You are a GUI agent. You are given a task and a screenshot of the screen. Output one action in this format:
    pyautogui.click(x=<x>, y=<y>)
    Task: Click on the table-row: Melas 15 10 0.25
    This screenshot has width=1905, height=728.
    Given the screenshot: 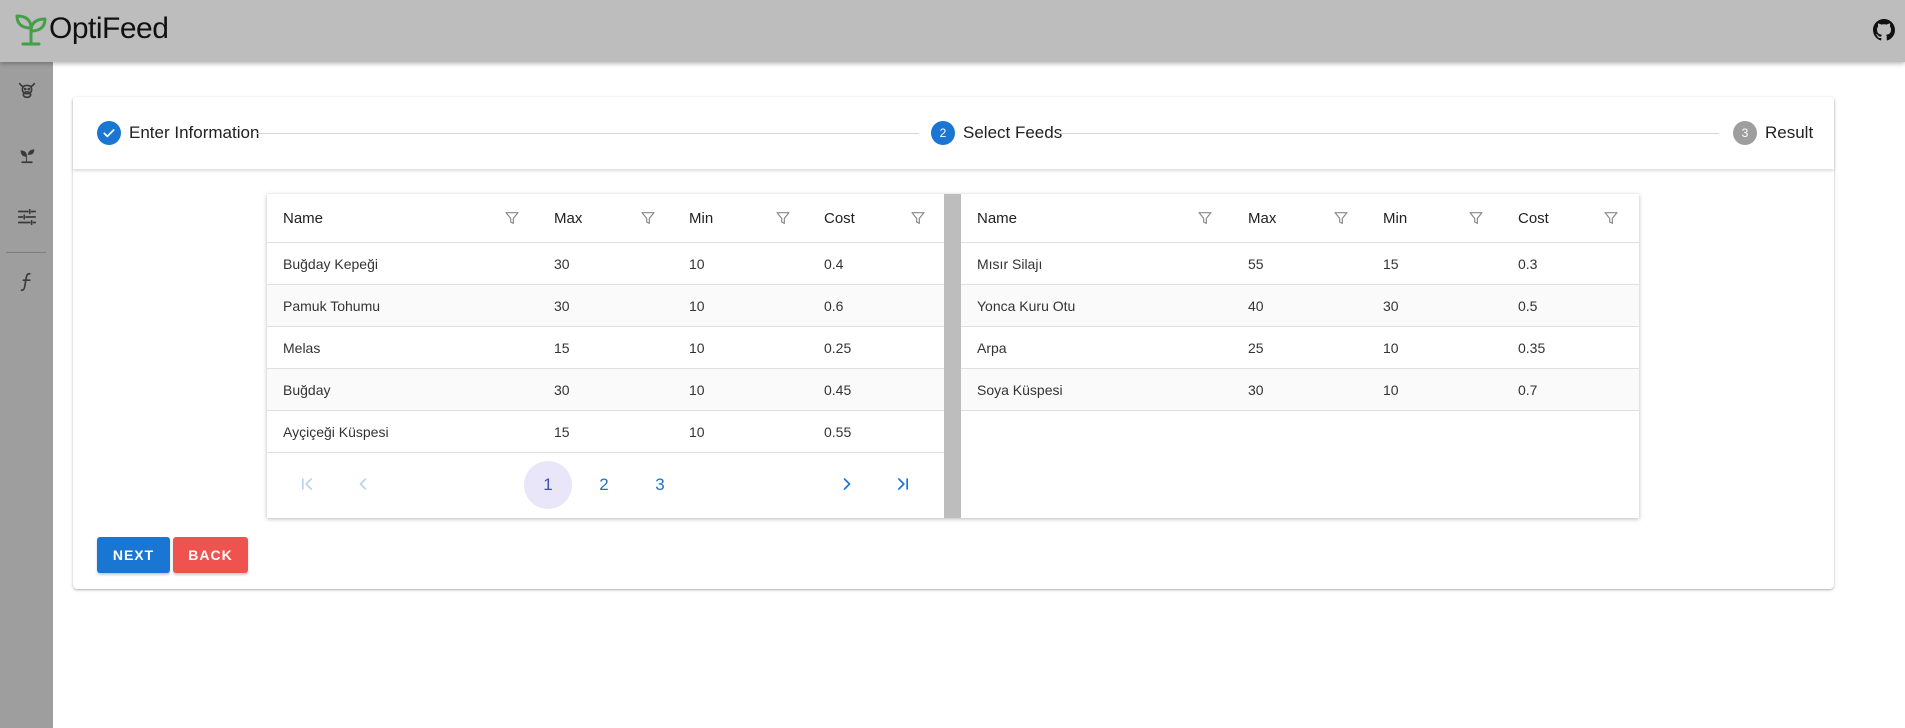 What is the action you would take?
    pyautogui.click(x=605, y=348)
    